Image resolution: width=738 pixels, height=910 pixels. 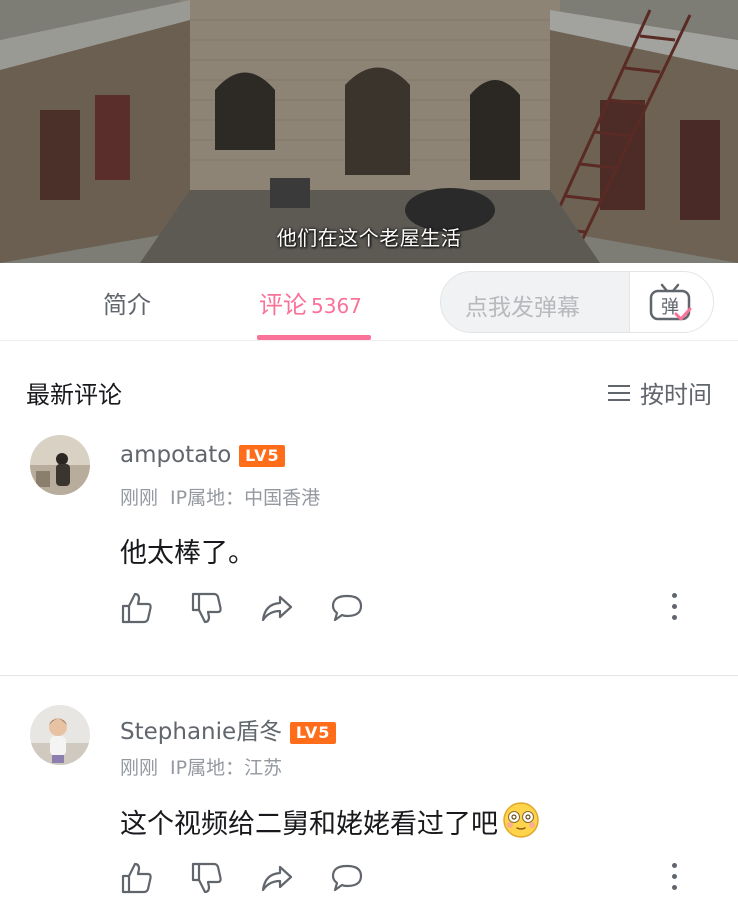 What do you see at coordinates (226, 768) in the screenshot?
I see `comment-ip-location: IP属地：江苏` at bounding box center [226, 768].